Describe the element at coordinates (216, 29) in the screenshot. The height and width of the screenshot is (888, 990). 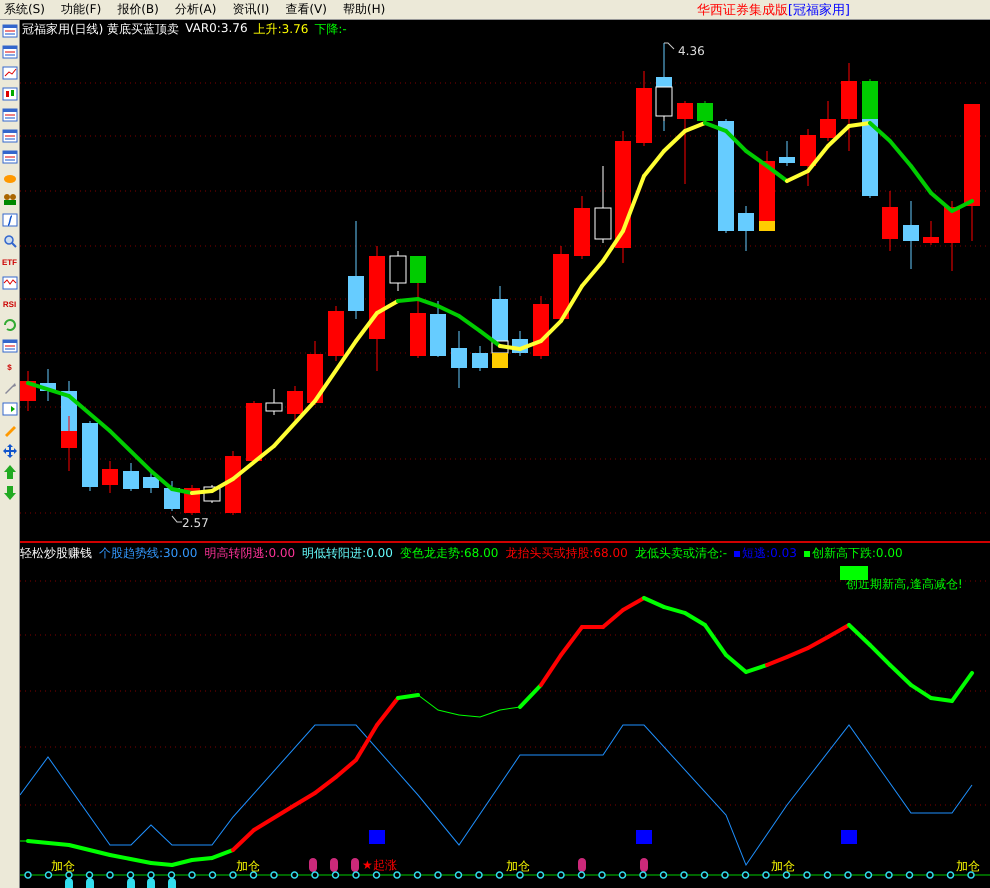
I see `chart-legend-text: VAR0:3.76` at that location.